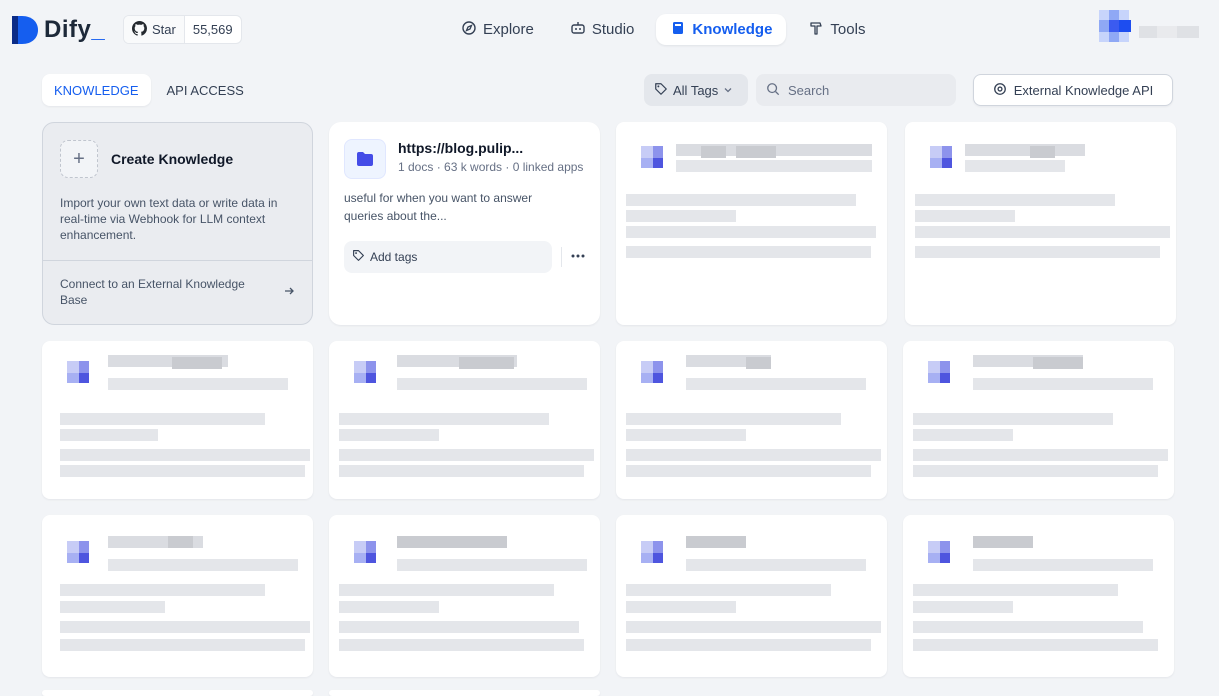  I want to click on external-knowledge-api-button: External Knowledge API, so click(1073, 90).